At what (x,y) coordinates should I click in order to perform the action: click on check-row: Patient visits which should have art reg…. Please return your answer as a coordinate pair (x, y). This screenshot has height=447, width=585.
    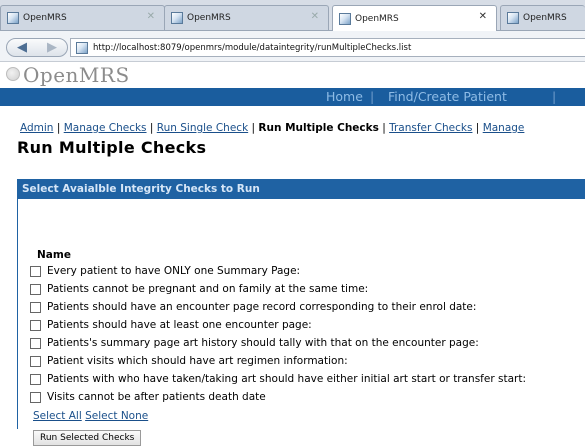
    Looking at the image, I should click on (189, 361).